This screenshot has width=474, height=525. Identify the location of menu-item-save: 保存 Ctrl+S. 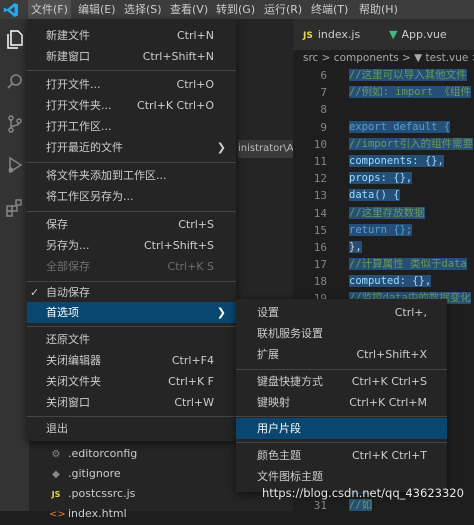
(131, 224).